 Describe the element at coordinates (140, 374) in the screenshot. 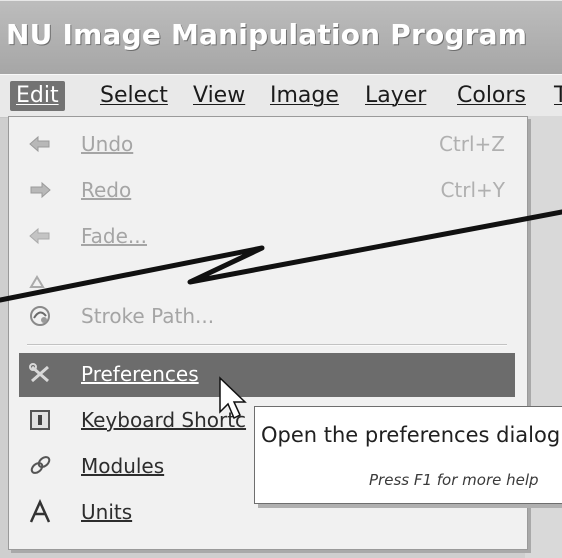

I see `menu-item-label: Preferences` at that location.